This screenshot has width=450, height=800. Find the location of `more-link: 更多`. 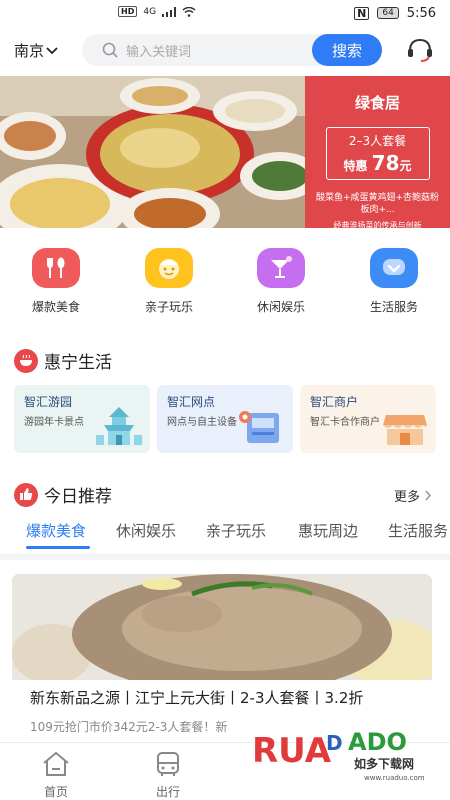

more-link: 更多 is located at coordinates (413, 495).